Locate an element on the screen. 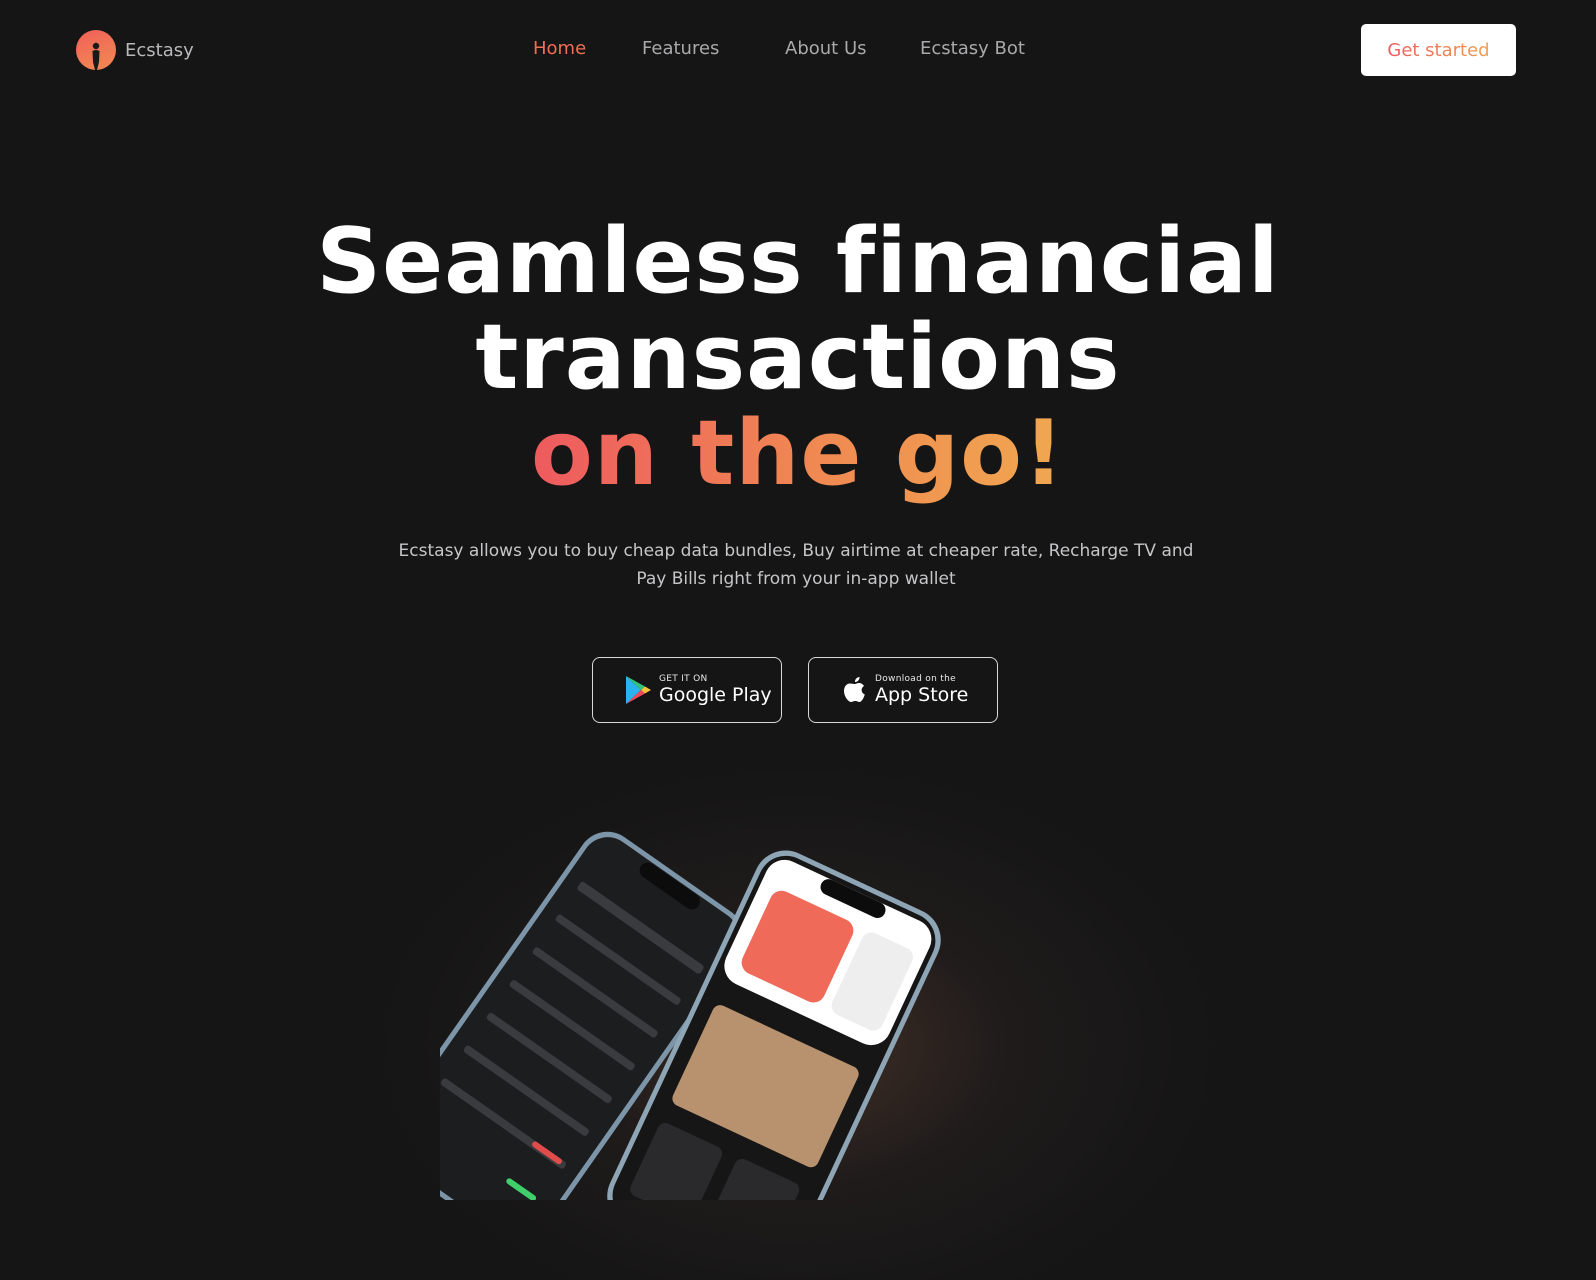 This screenshot has height=1280, width=1596. nav-features: Features is located at coordinates (680, 48).